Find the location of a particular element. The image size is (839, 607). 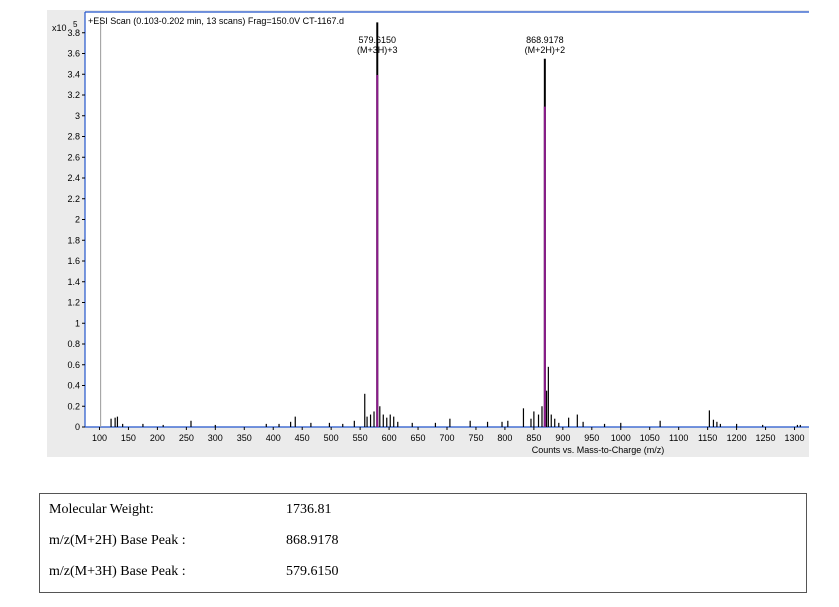

y-tick-label: 2.6 is located at coordinates (73, 157).